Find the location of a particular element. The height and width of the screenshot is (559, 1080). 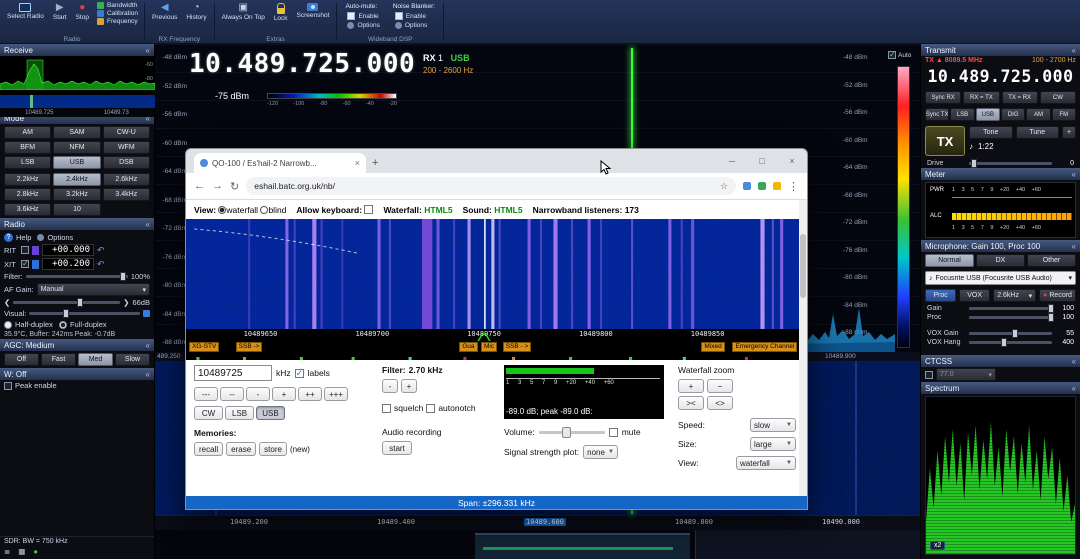

vox-hang-slider is located at coordinates (1010, 342).